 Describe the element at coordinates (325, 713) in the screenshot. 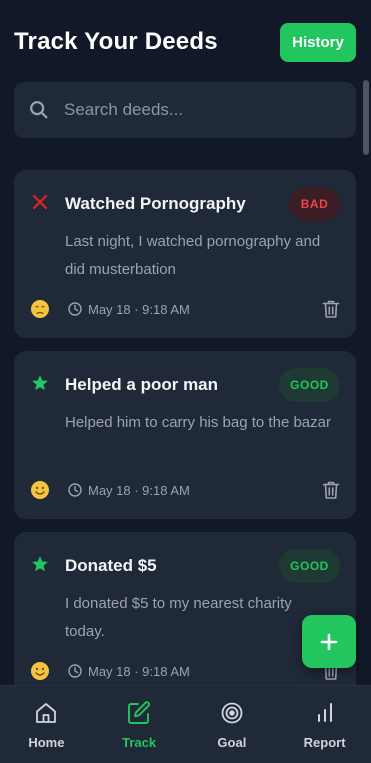

I see `bar-chart-icon` at that location.